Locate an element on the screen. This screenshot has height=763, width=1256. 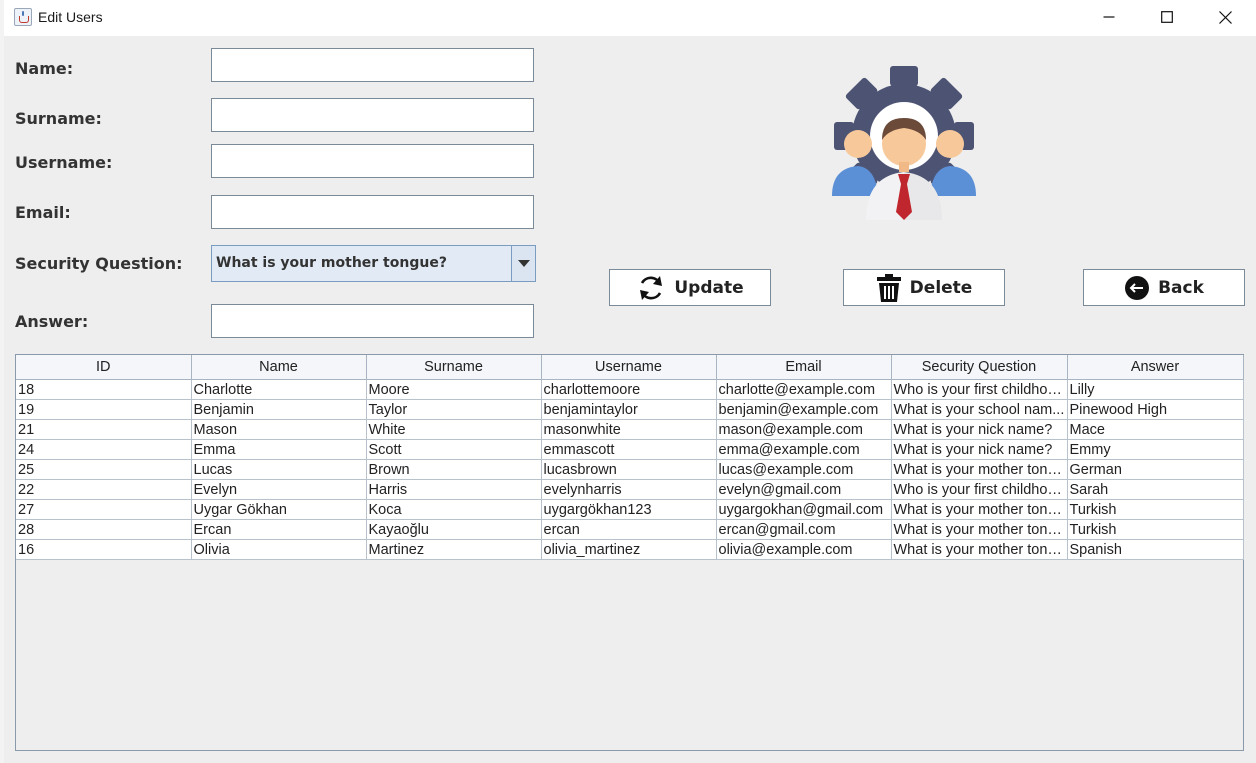
table-cell: Moore is located at coordinates (454, 389).